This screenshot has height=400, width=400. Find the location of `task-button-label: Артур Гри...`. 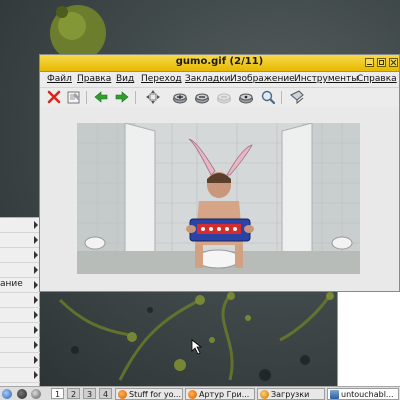

task-button-label: Артур Гри... is located at coordinates (224, 394).